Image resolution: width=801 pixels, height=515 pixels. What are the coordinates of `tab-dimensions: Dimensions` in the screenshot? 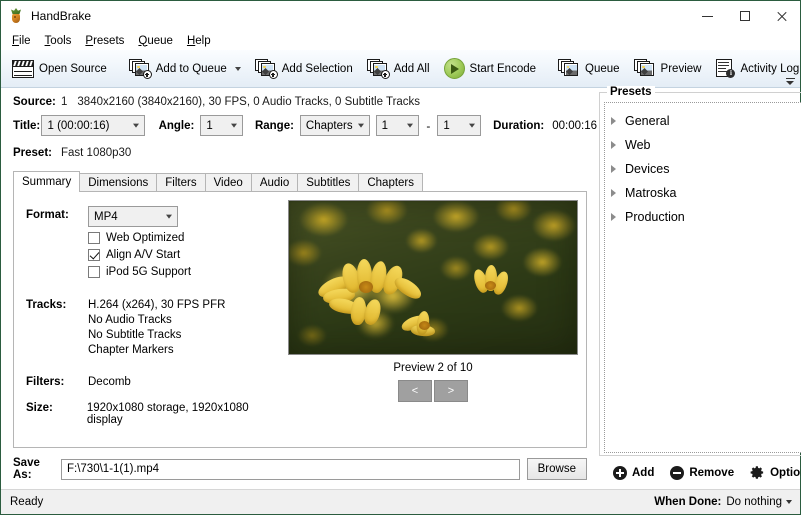 It's located at (118, 182).